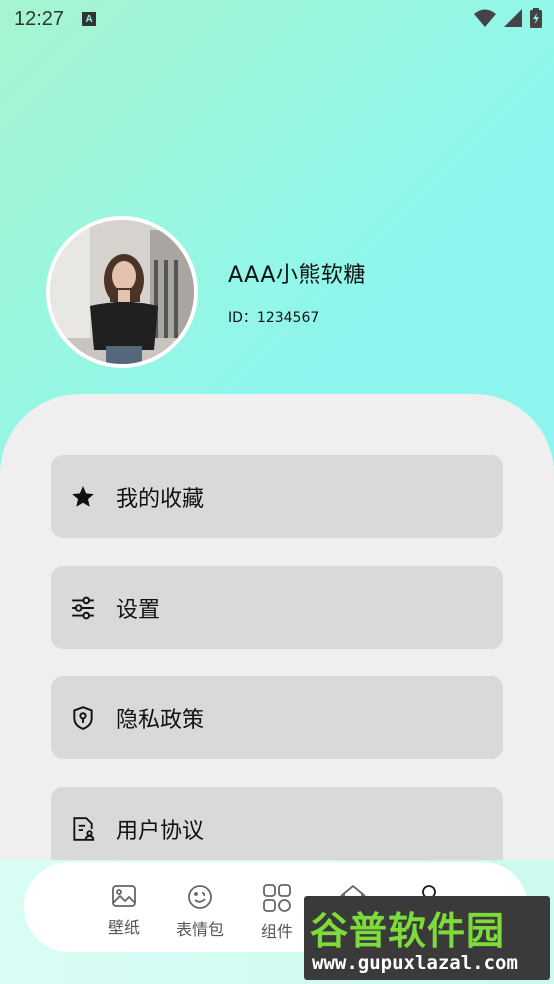  What do you see at coordinates (83, 829) in the screenshot?
I see `document-user-icon` at bounding box center [83, 829].